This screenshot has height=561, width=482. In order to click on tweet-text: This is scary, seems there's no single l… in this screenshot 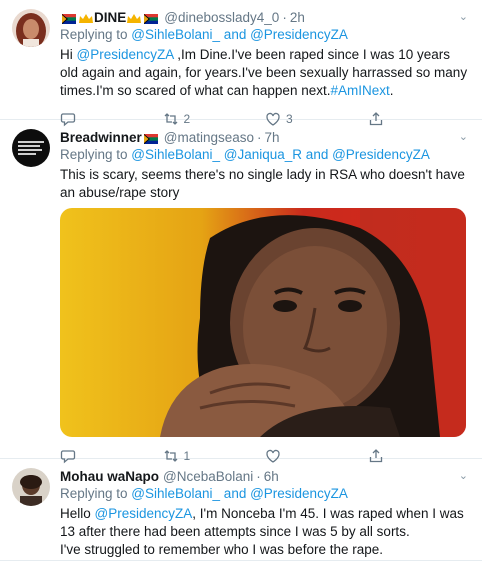, I will do `click(262, 183)`.